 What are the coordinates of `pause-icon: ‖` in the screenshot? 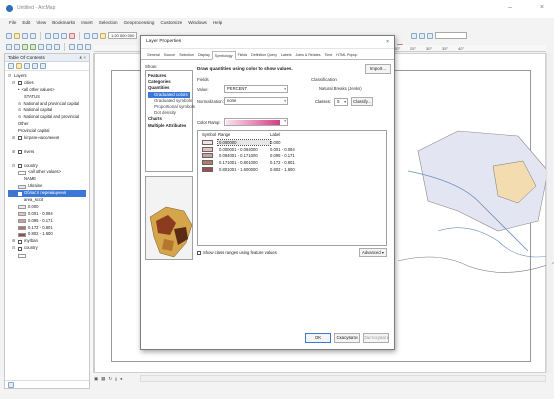 It's located at (116, 379).